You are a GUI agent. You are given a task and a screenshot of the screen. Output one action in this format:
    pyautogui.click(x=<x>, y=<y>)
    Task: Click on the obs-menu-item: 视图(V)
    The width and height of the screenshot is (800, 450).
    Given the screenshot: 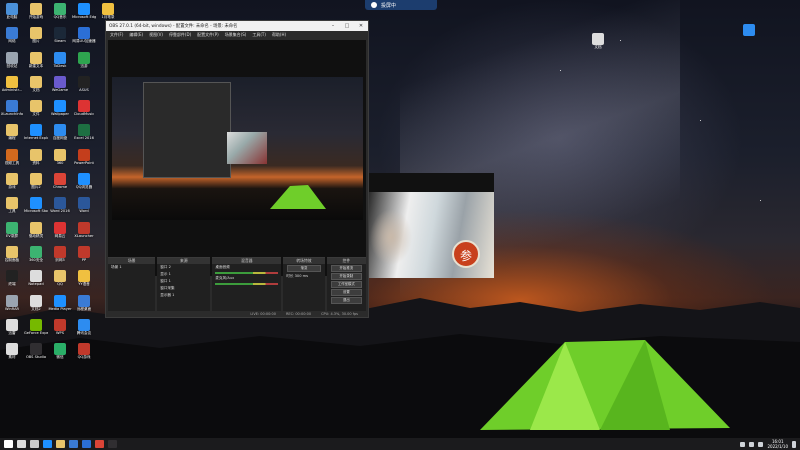 What is the action you would take?
    pyautogui.click(x=156, y=35)
    